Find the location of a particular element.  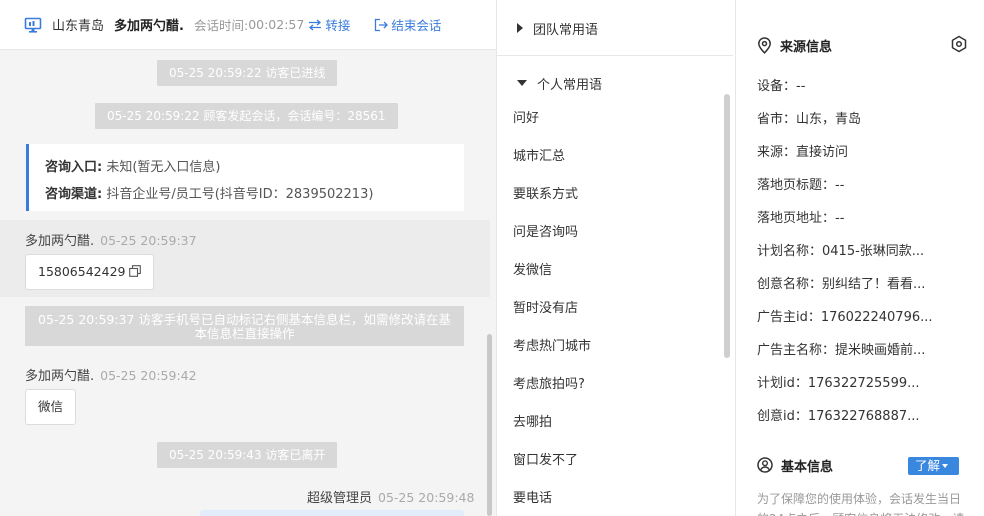

message-text: 微信 is located at coordinates (51, 406).